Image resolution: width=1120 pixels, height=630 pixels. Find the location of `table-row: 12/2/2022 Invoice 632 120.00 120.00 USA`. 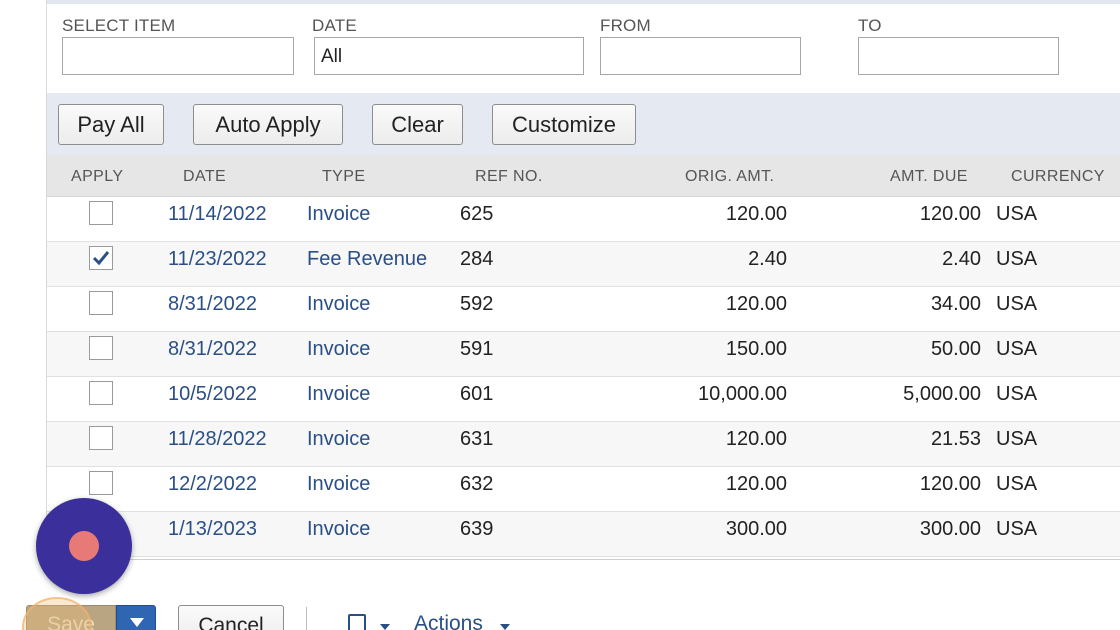

table-row: 12/2/2022 Invoice 632 120.00 120.00 USA is located at coordinates (583, 489).